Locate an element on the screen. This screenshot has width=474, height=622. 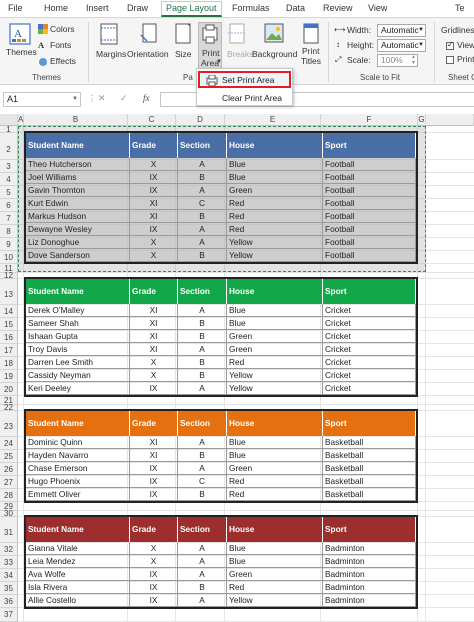
tab-file: File is located at coordinates (15, 8).